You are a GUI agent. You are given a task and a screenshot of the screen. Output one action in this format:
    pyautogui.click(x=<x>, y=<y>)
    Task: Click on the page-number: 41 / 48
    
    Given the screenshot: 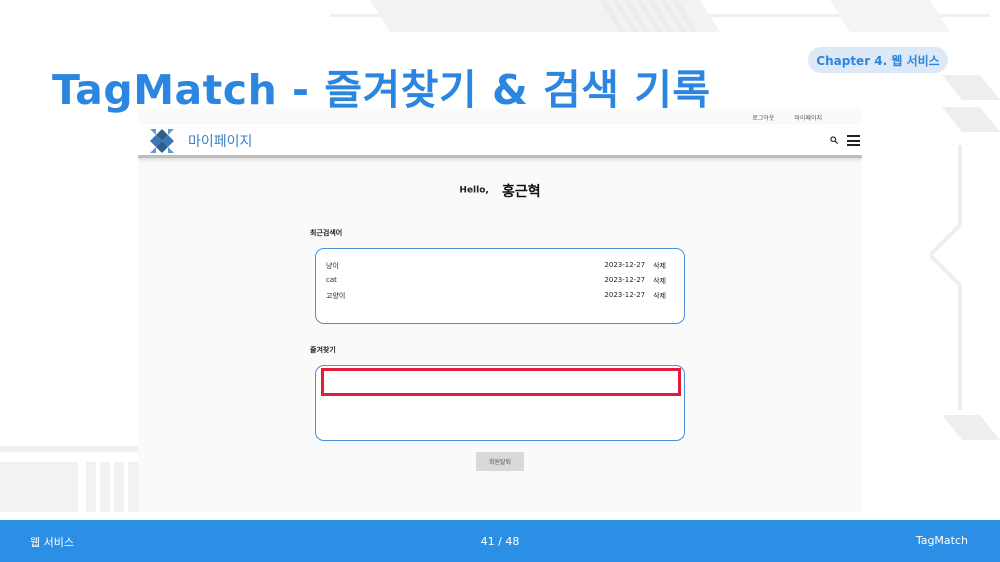 What is the action you would take?
    pyautogui.click(x=500, y=541)
    